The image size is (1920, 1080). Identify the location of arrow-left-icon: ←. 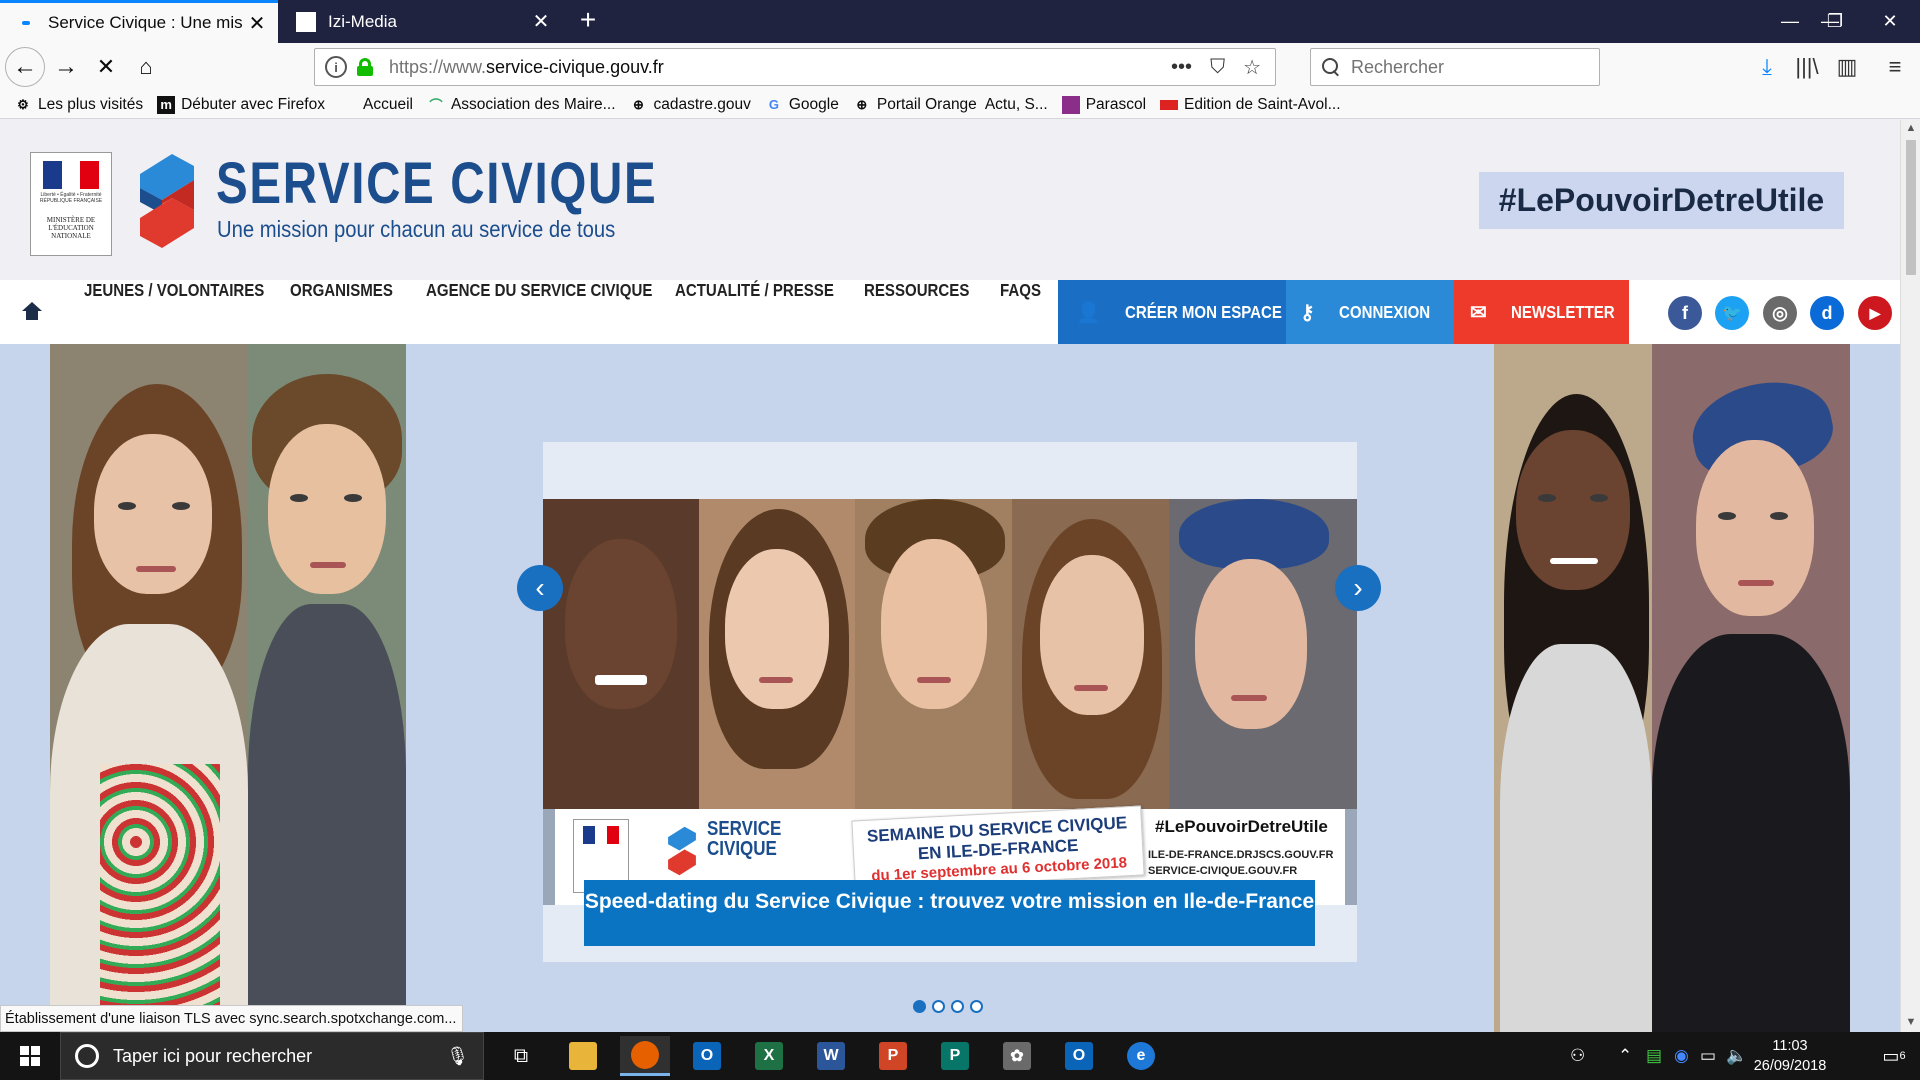
(25, 66).